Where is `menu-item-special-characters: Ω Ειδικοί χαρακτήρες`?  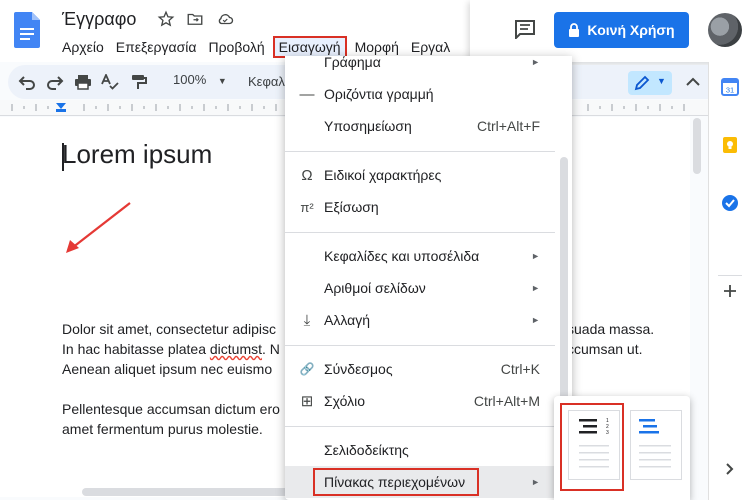 menu-item-special-characters: Ω Ειδικοί χαρακτήρες is located at coordinates (428, 175).